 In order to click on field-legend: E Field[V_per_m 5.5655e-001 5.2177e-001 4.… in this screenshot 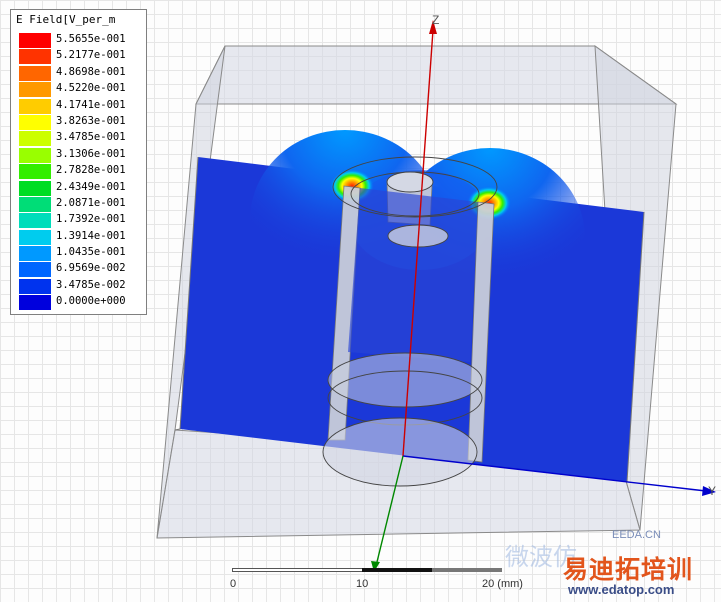, I will do `click(78, 162)`.